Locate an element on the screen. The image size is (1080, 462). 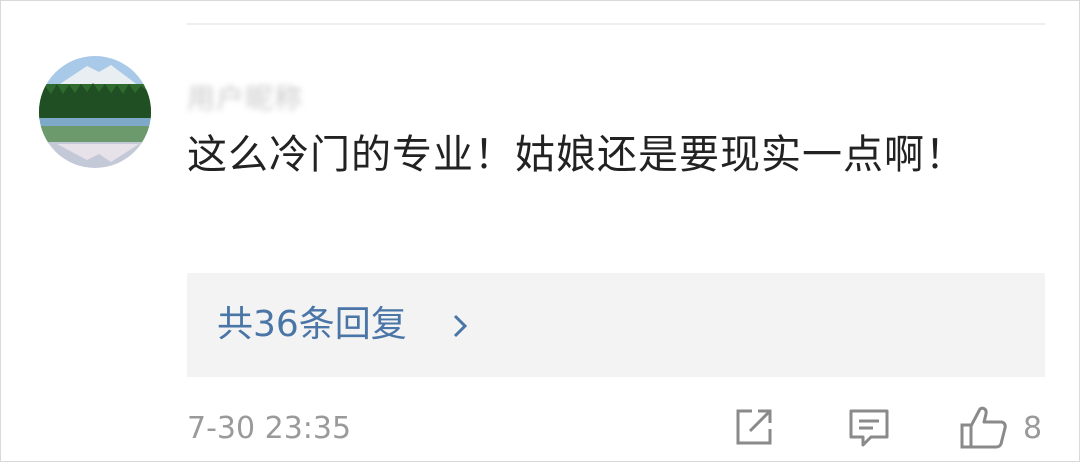
comment-timestamp: 7-30 23:35 is located at coordinates (269, 428).